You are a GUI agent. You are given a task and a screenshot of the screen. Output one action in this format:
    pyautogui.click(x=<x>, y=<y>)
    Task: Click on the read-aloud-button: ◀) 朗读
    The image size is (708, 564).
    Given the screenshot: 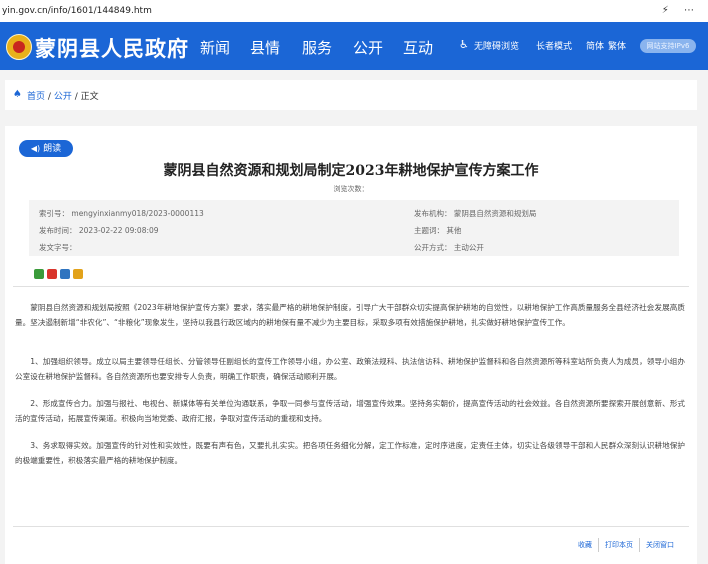 What is the action you would take?
    pyautogui.click(x=46, y=148)
    